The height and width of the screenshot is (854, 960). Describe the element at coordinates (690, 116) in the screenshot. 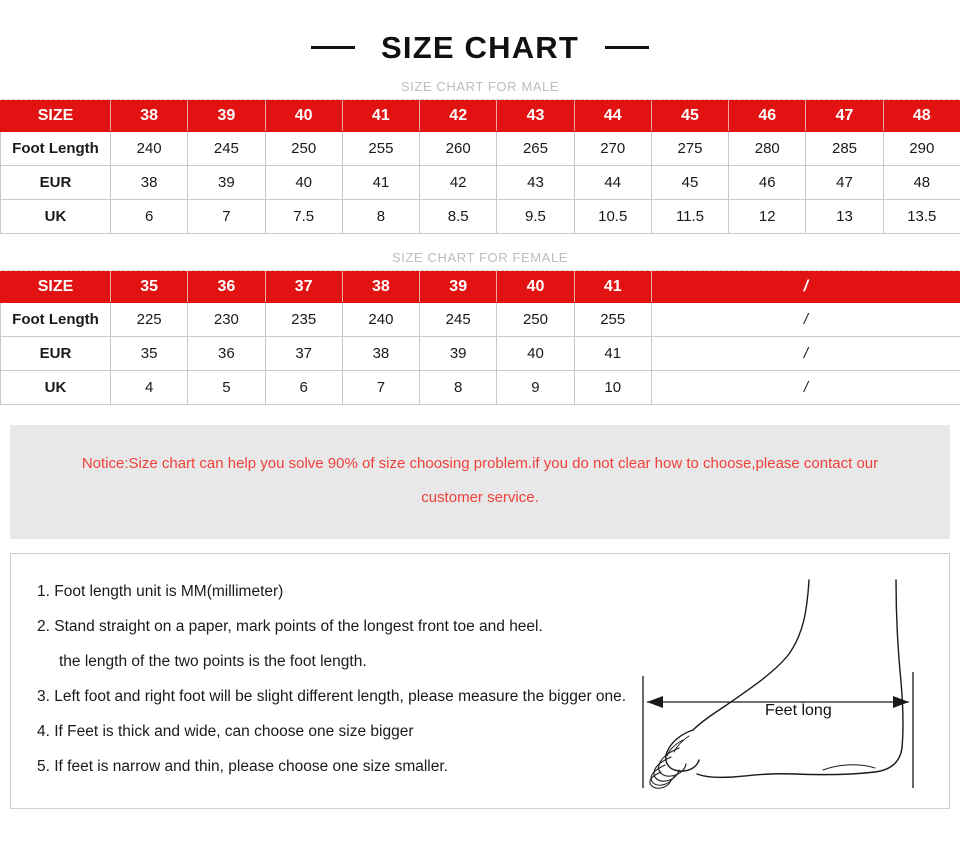

I see `male-header-size-45: 45` at that location.